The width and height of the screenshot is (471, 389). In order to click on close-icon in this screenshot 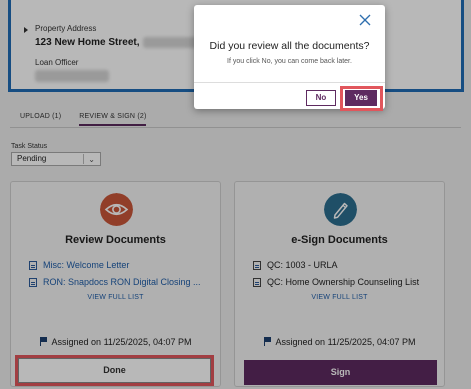, I will do `click(365, 20)`.